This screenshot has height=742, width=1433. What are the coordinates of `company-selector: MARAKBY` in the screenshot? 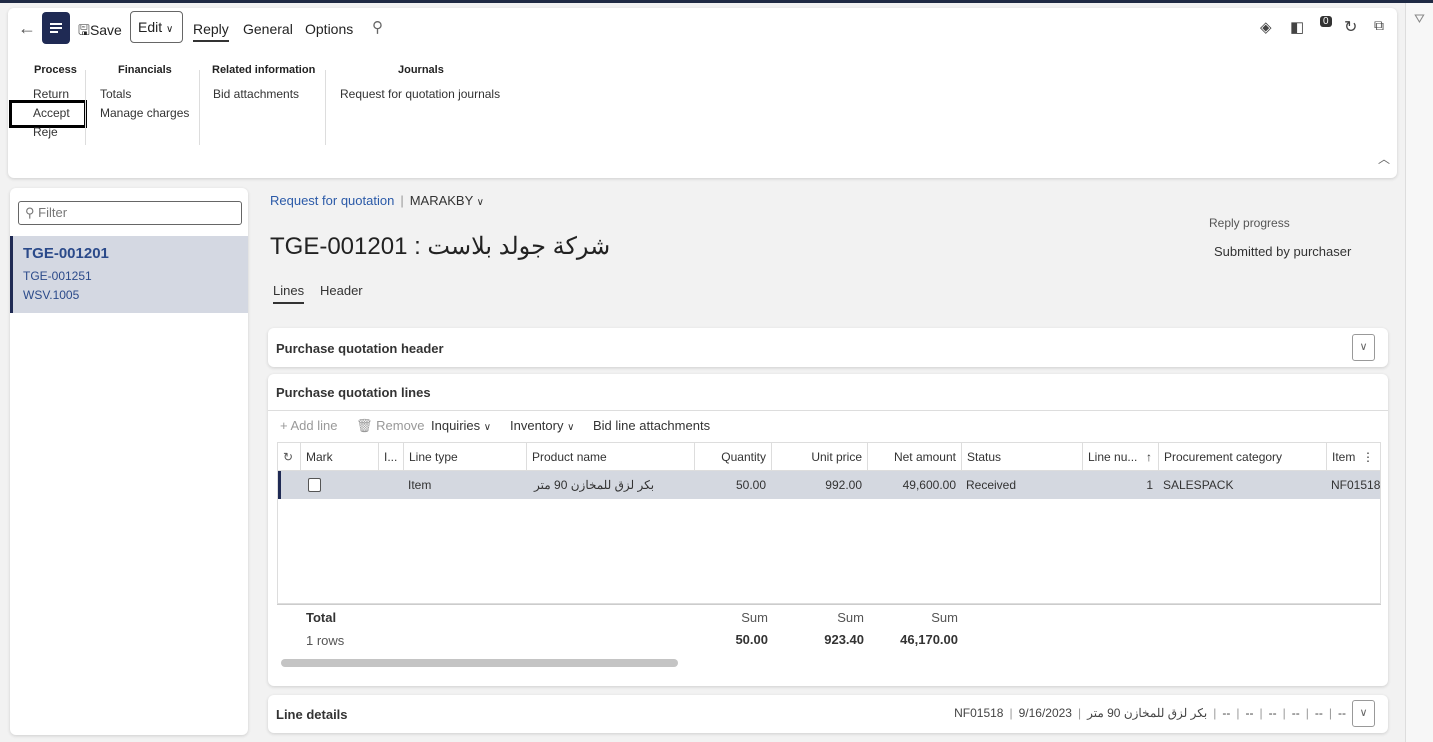 It's located at (441, 200).